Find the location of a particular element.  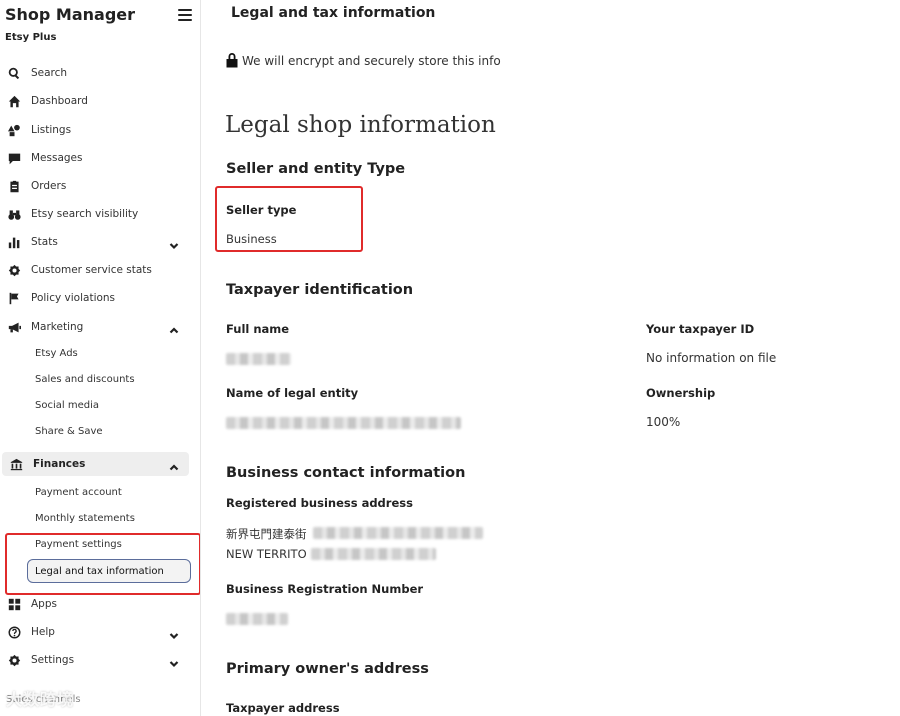

sidebar-item-orders: Orders is located at coordinates (95, 186).